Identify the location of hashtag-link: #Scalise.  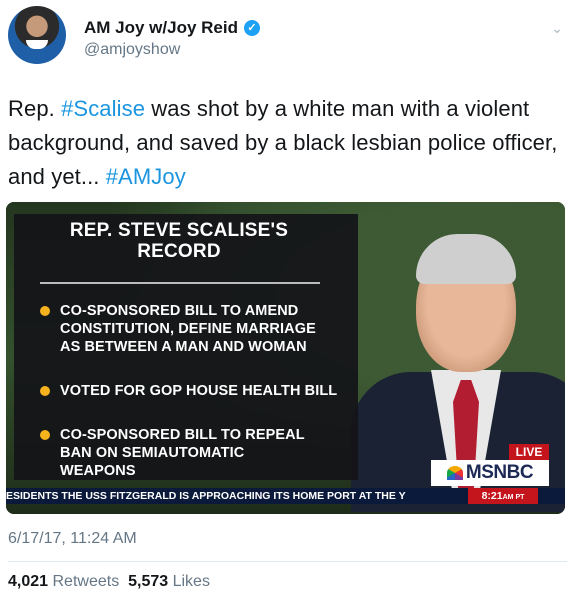
(103, 108).